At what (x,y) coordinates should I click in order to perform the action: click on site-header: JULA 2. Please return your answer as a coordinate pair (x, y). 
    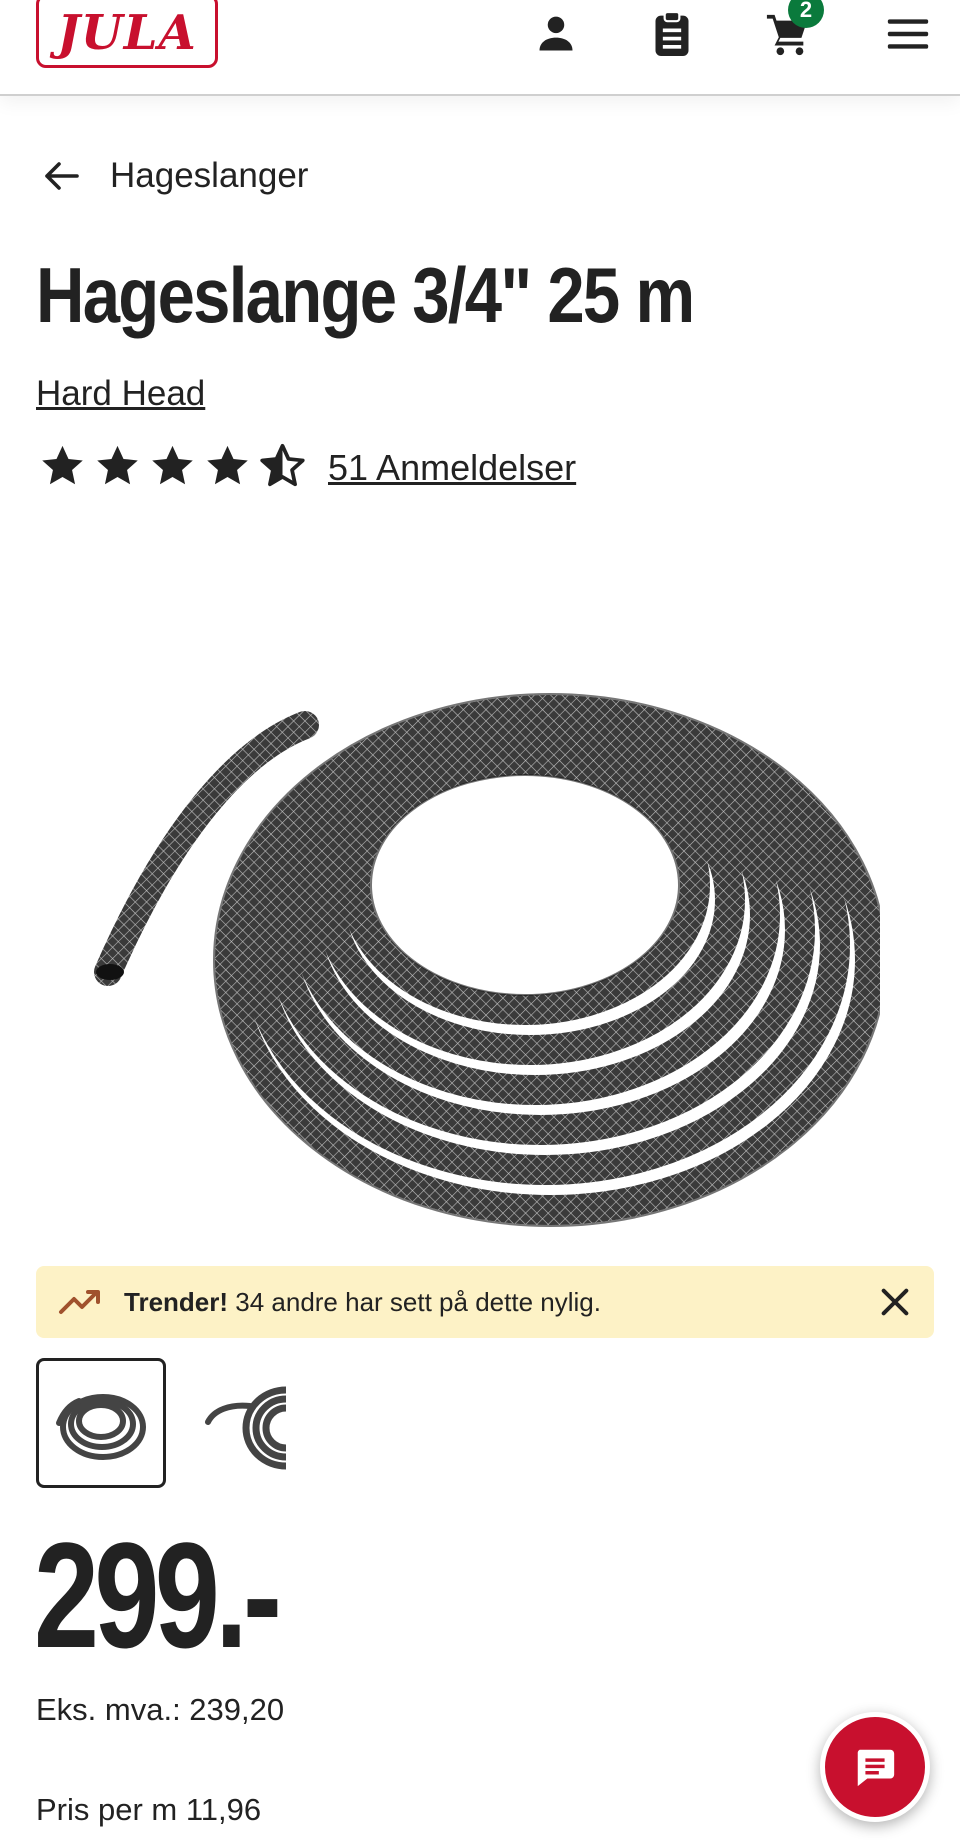
    Looking at the image, I should click on (480, 48).